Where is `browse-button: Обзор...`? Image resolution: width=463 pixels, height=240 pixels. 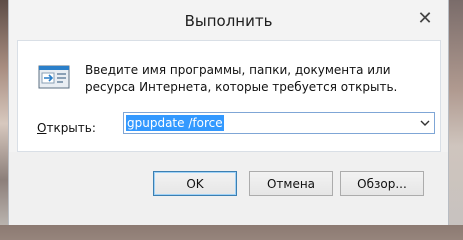
browse-button: Обзор... is located at coordinates (382, 183).